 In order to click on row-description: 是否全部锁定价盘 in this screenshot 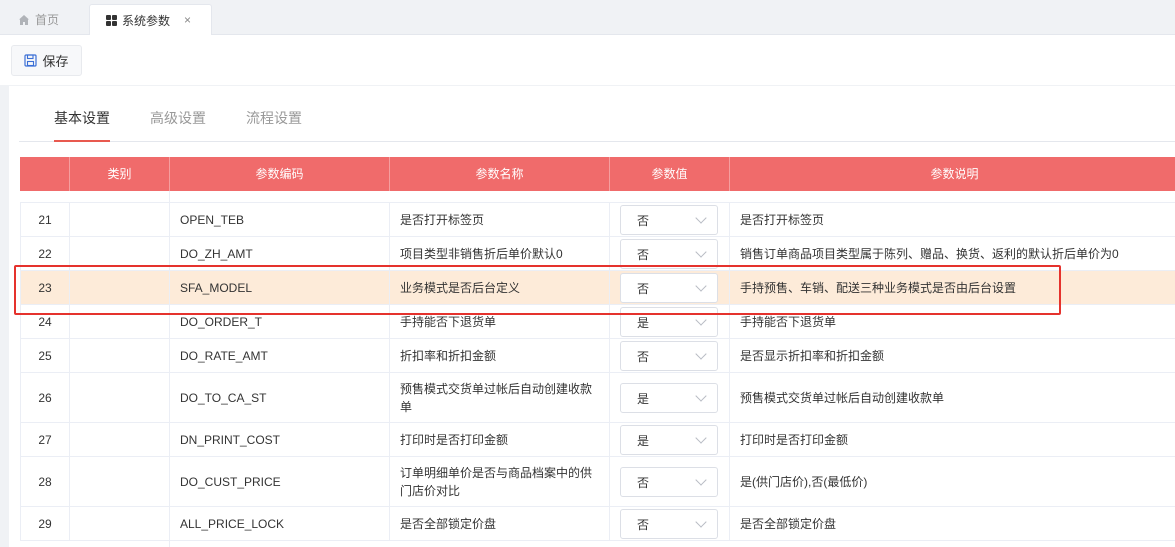, I will do `click(952, 524)`.